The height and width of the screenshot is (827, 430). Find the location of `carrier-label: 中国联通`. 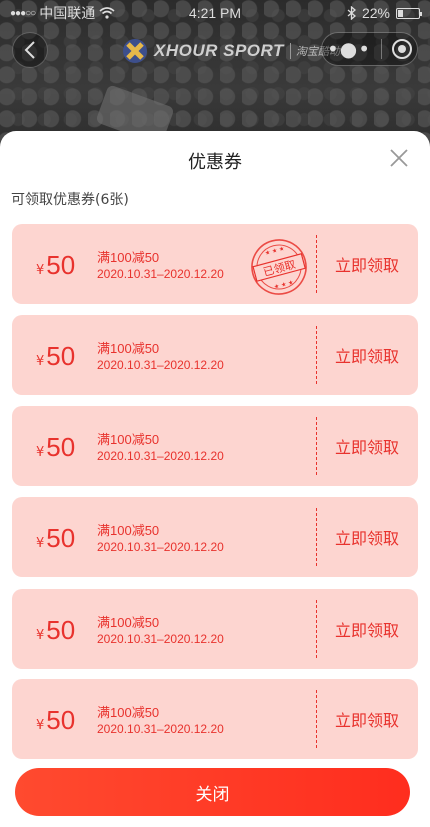

carrier-label: 中国联通 is located at coordinates (67, 13).